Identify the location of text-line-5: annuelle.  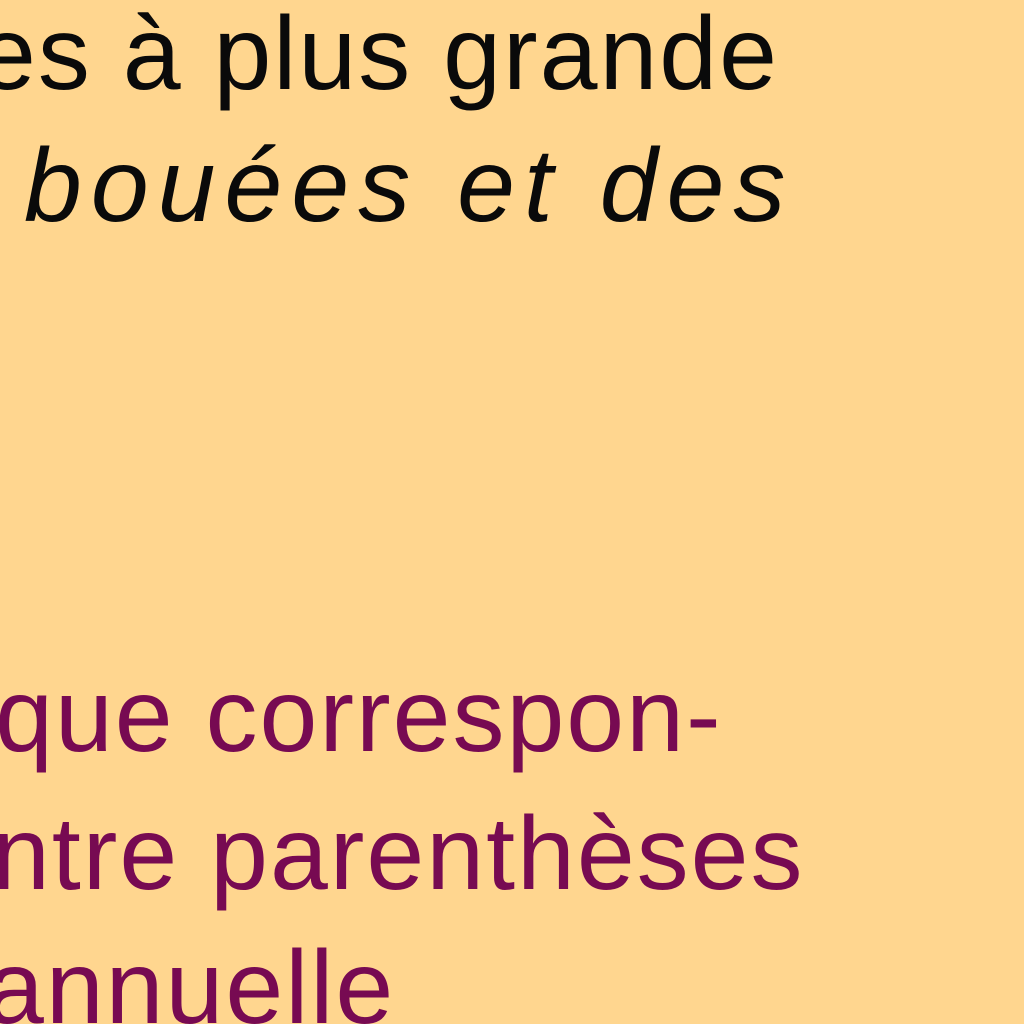
(198, 977).